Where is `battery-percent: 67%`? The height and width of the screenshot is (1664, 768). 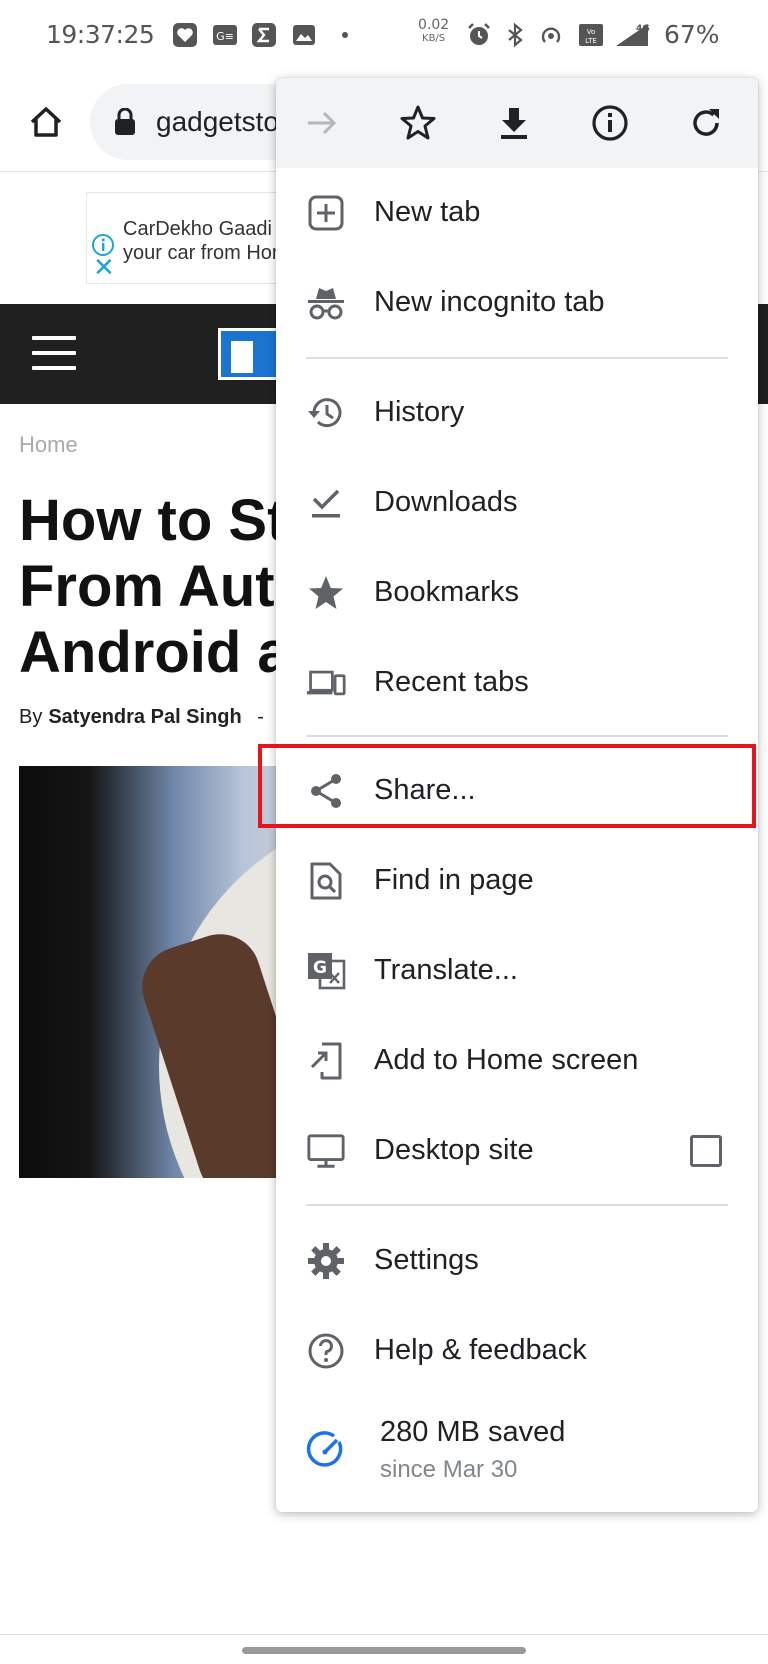
battery-percent: 67% is located at coordinates (692, 34).